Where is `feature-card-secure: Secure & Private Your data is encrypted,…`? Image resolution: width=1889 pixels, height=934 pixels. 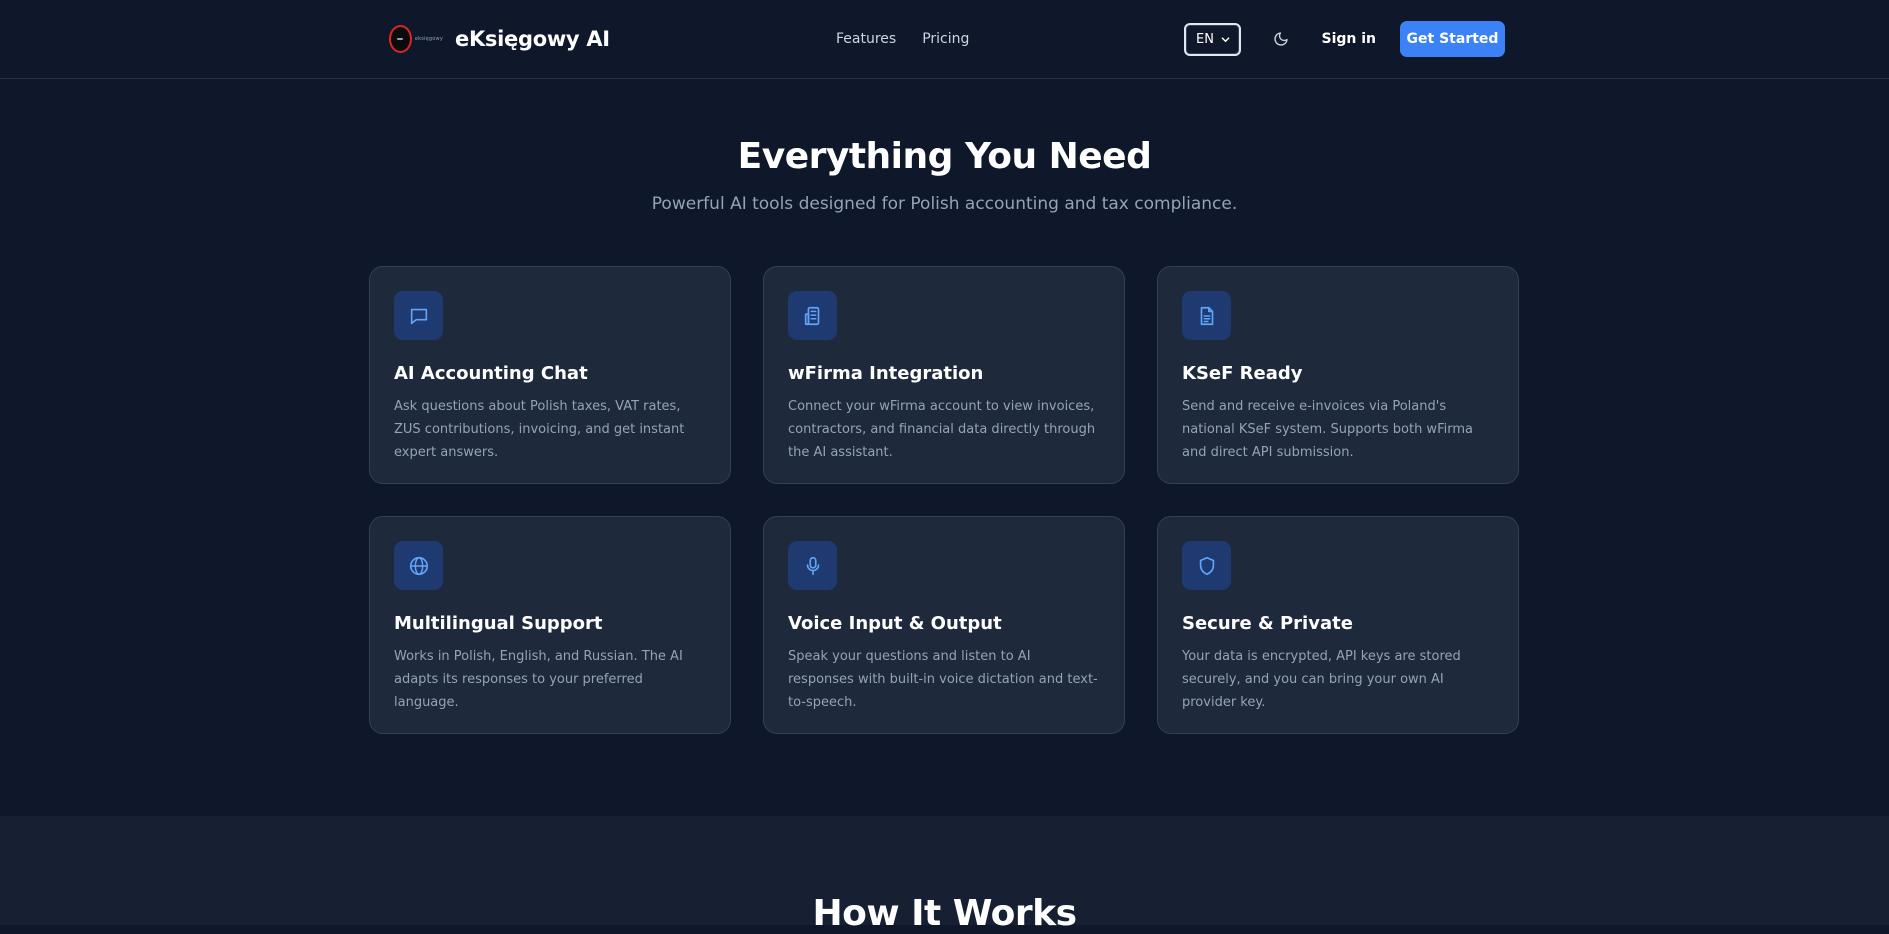 feature-card-secure: Secure & Private Your data is encrypted,… is located at coordinates (1338, 625).